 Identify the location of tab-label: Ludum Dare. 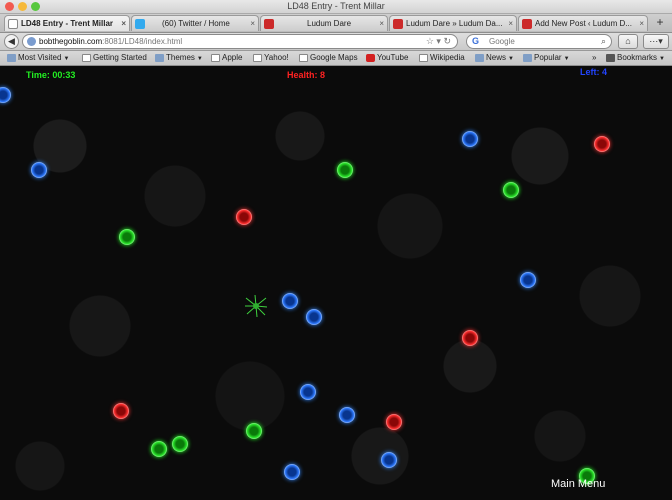
(329, 23).